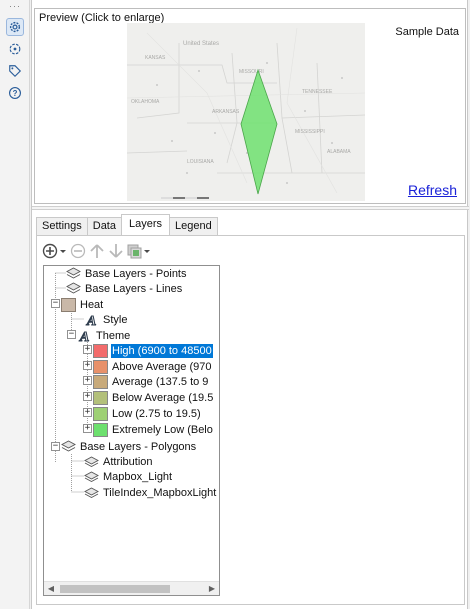  Describe the element at coordinates (136, 273) in the screenshot. I see `tree-node-label: Base Layers - Points` at that location.